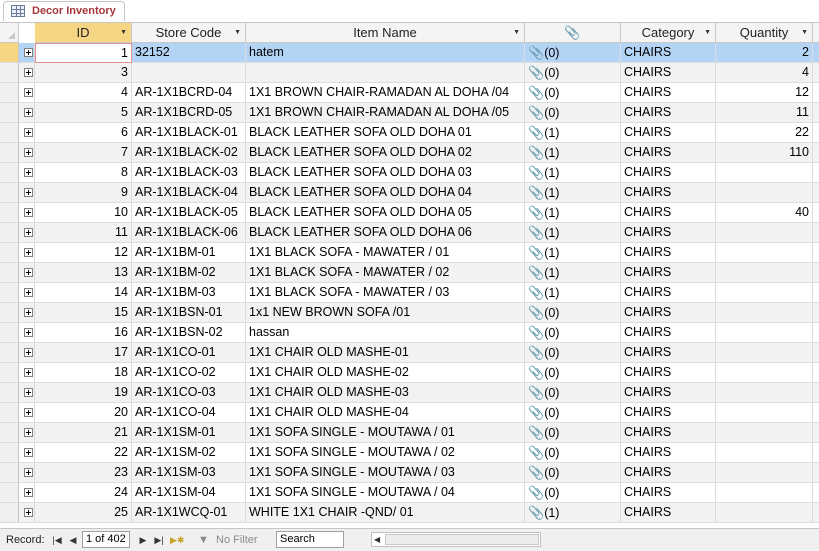 The image size is (819, 551). I want to click on cell-id: 7, so click(83, 153).